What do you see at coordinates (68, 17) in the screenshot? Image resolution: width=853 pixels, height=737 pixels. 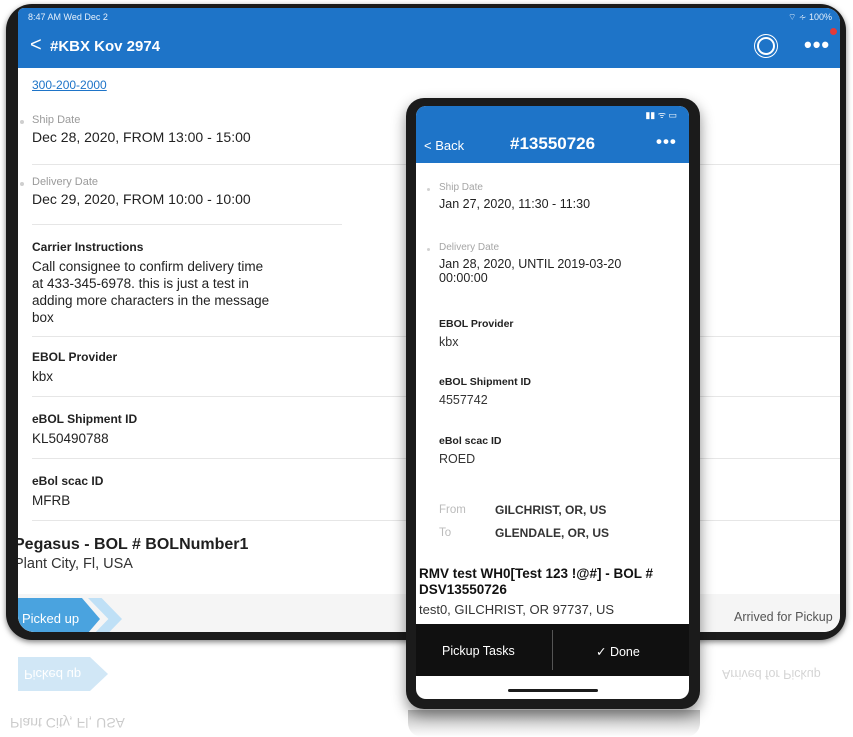 I see `status-time: 8:47 AM Wed Dec 2` at bounding box center [68, 17].